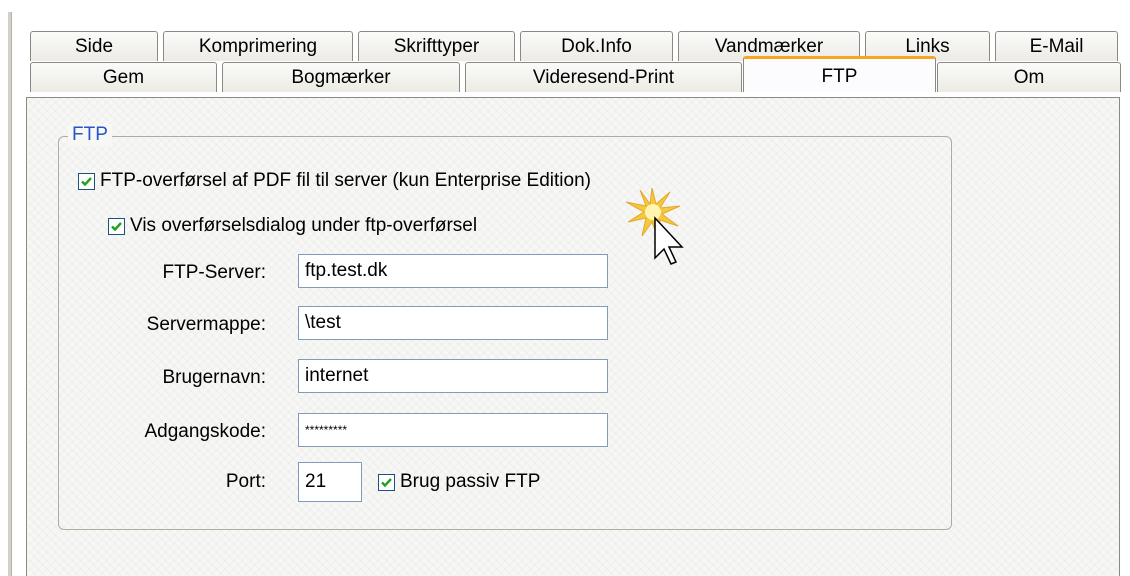 This screenshot has height=576, width=1130. Describe the element at coordinates (205, 431) in the screenshot. I see `password-label: Adgangskode:` at that location.